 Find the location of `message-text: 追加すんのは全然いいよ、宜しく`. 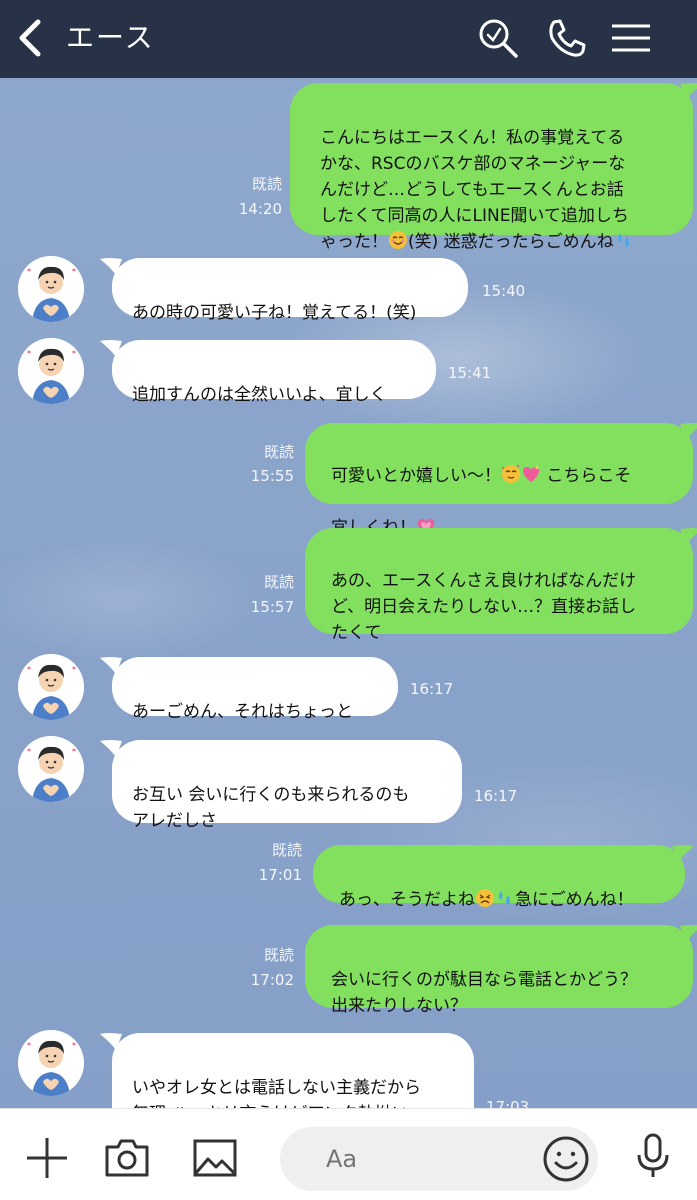

message-text: 追加すんのは全然いいよ、宜しく is located at coordinates (259, 395).